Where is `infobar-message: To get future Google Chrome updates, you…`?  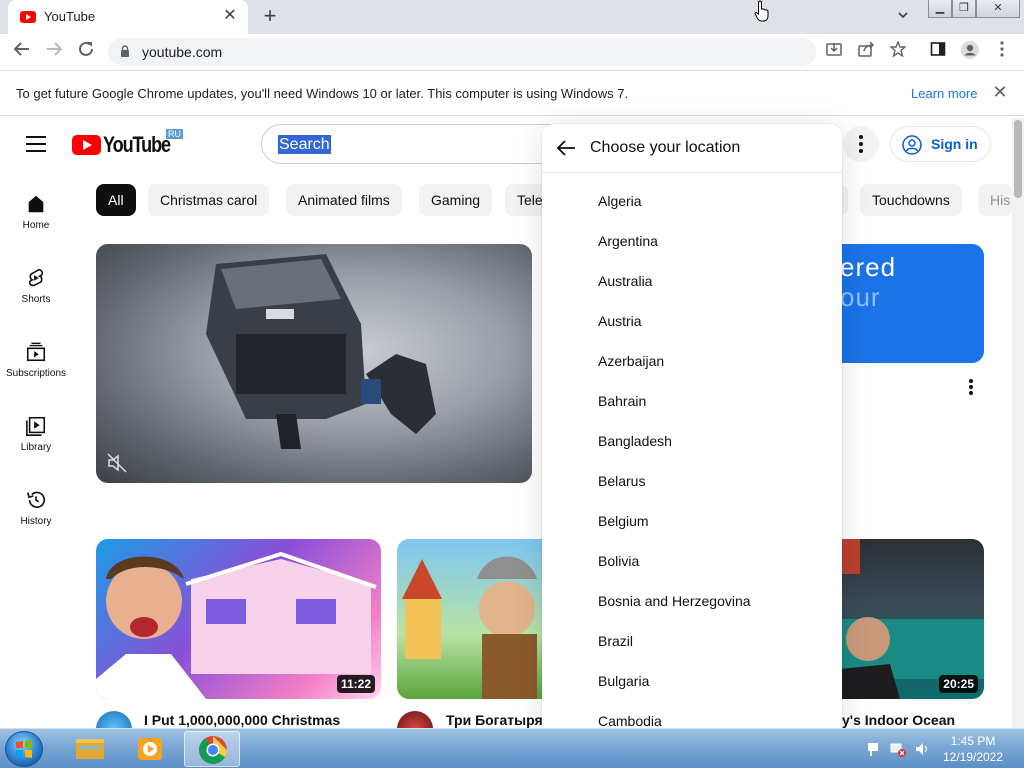
infobar-message: To get future Google Chrome updates, you… is located at coordinates (322, 93).